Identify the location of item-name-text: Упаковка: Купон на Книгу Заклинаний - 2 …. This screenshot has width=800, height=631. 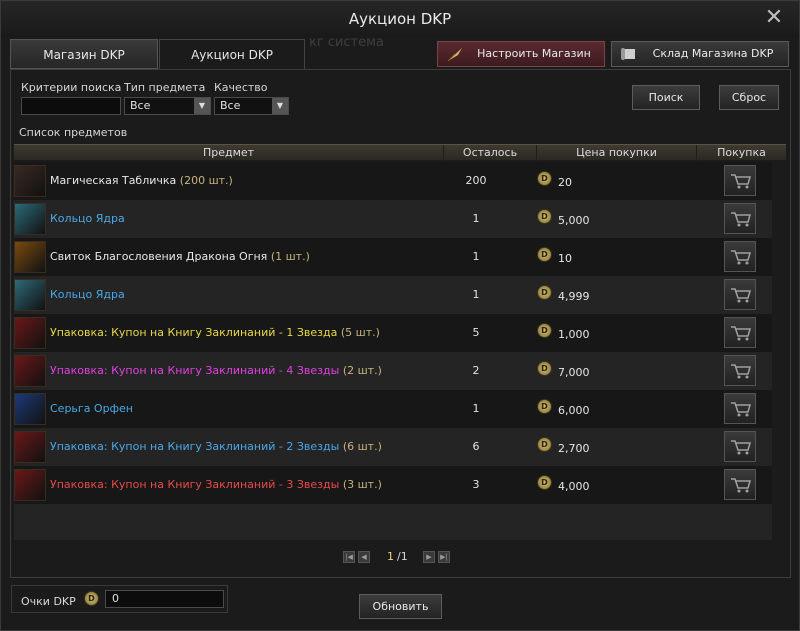
(195, 446).